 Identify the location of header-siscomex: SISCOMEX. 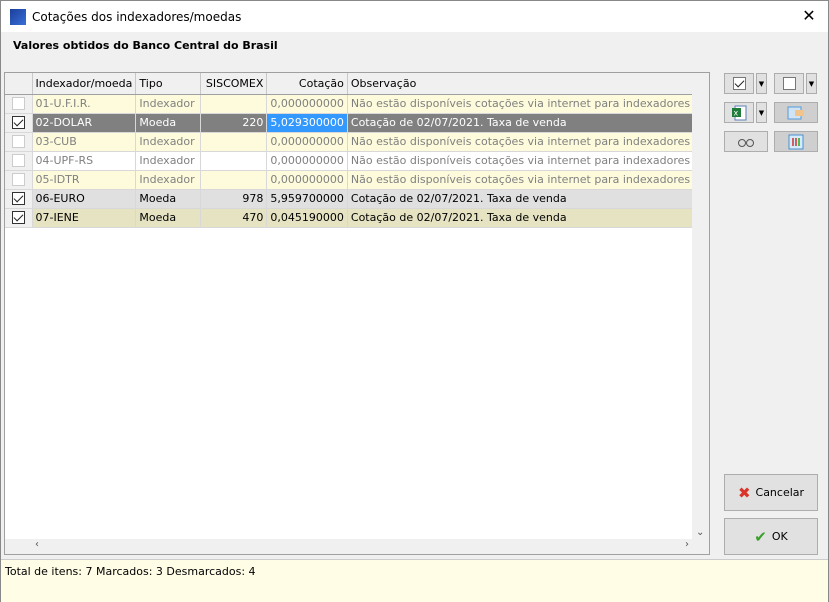
(234, 84).